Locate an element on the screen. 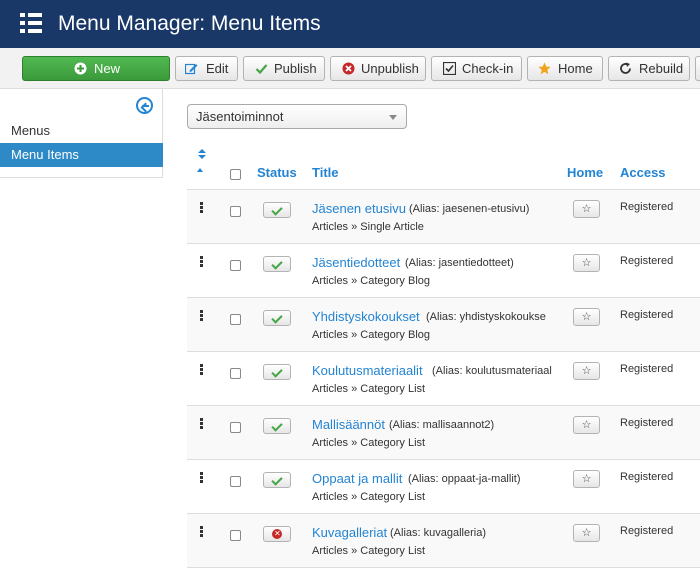 The image size is (700, 586). item-type: Articles » Single Article is located at coordinates (368, 227).